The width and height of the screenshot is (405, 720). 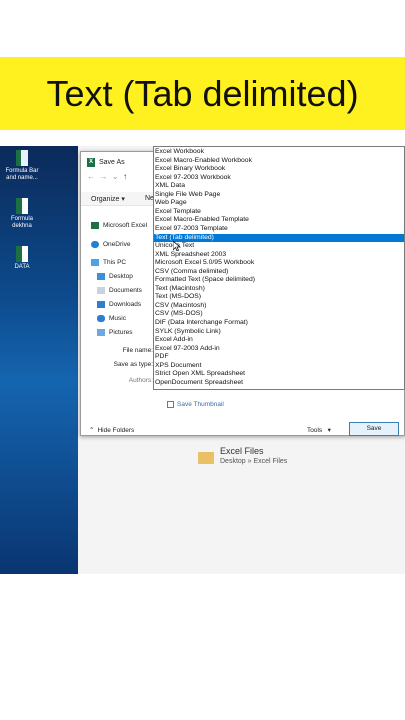 I want to click on file-type-option: Excel 97-2003 Workbook, so click(x=279, y=178).